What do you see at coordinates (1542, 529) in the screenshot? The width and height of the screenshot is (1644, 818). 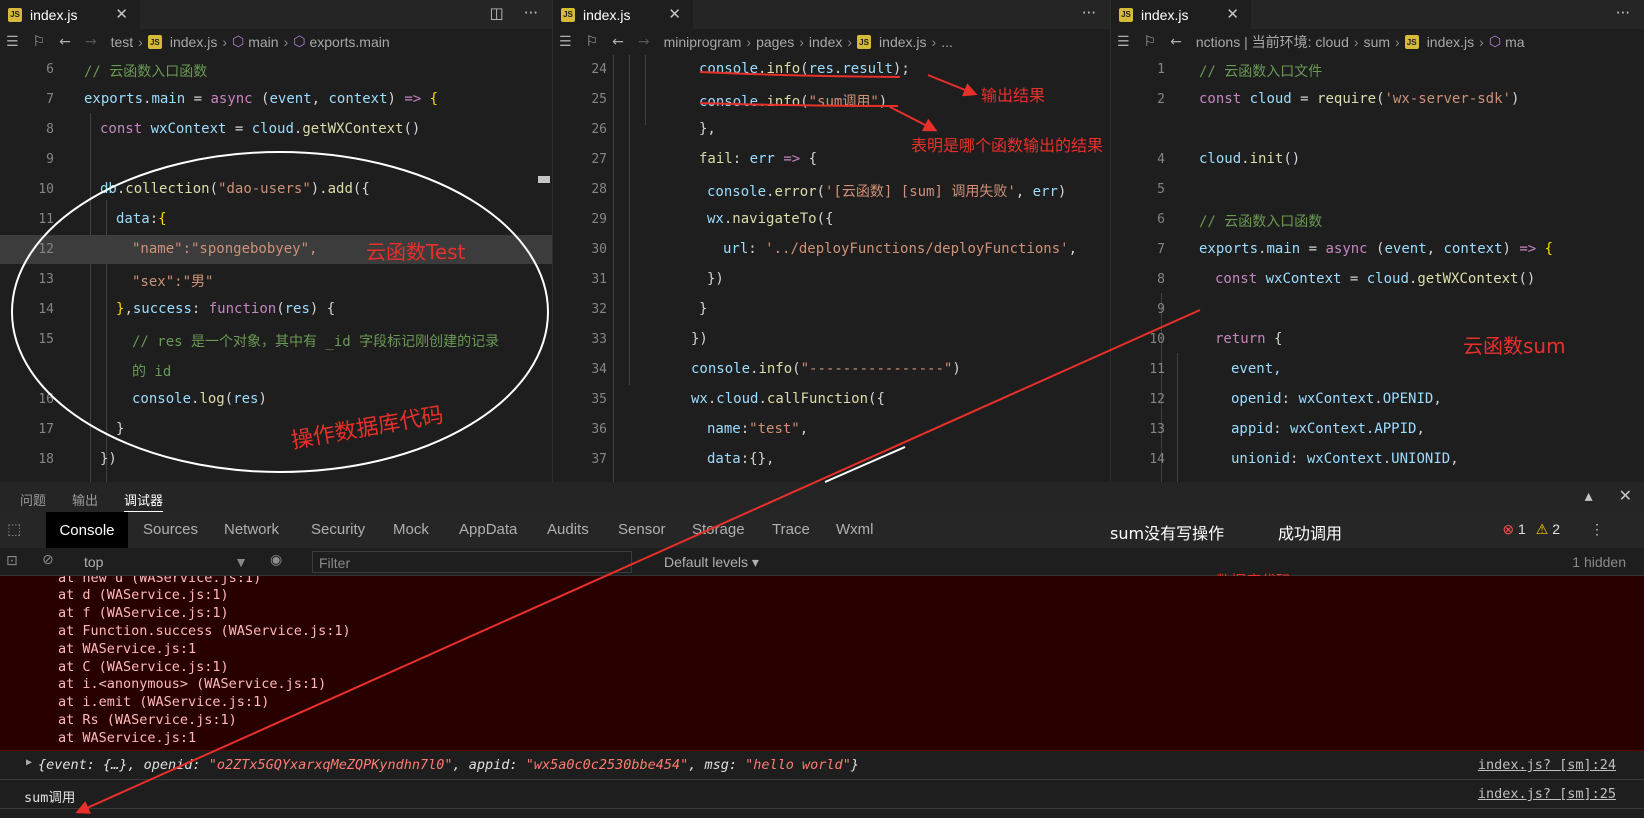 I see `warning-icon: ⚠` at bounding box center [1542, 529].